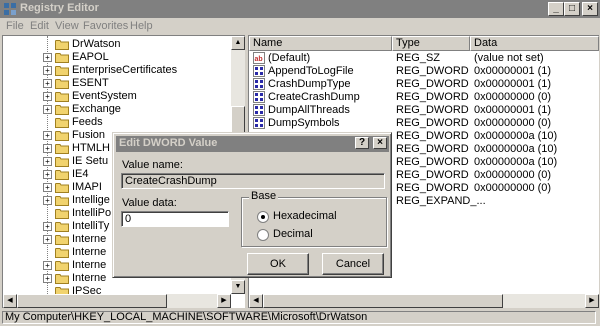  I want to click on tree-horizontal-scrollbar: ◀ ▶, so click(117, 301).